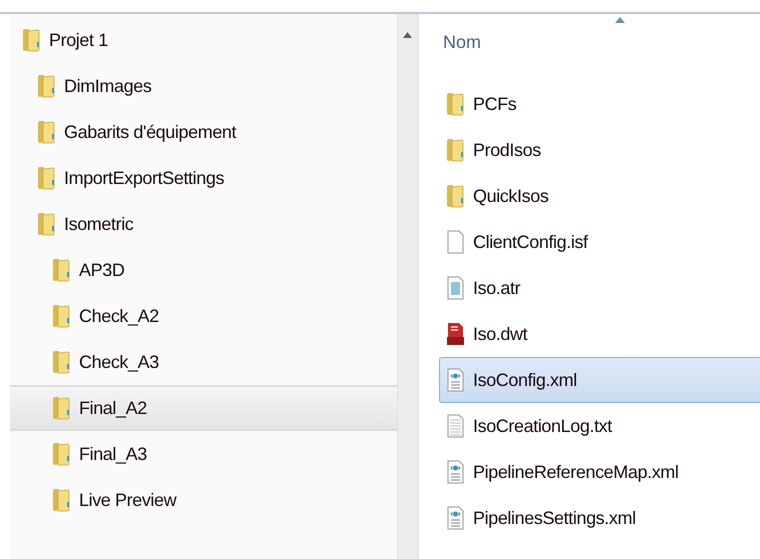  Describe the element at coordinates (599, 104) in the screenshot. I see `file-list-item: PCFs` at that location.